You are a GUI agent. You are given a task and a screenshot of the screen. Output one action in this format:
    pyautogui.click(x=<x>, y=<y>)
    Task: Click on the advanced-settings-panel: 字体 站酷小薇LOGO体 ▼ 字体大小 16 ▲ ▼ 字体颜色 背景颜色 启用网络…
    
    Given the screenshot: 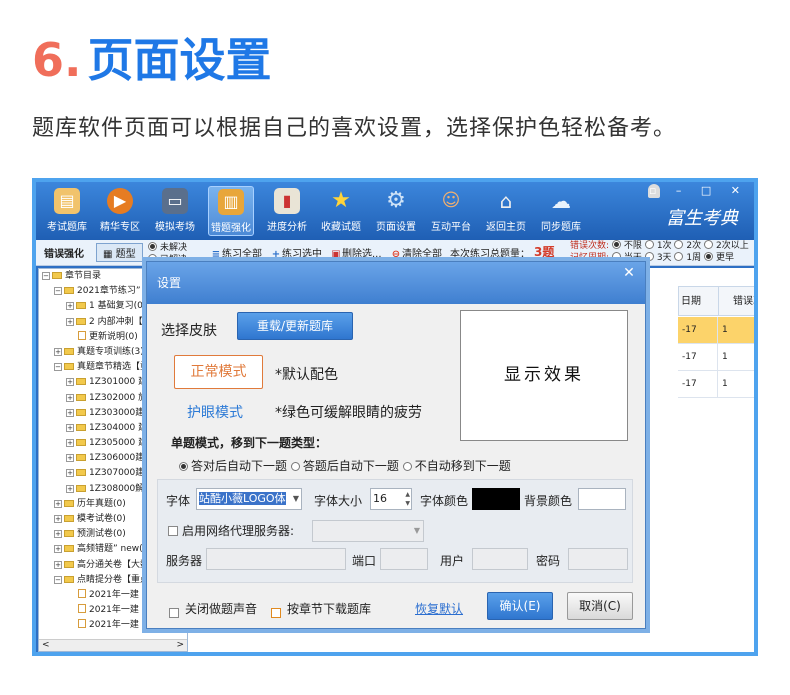 What is the action you would take?
    pyautogui.click(x=395, y=531)
    